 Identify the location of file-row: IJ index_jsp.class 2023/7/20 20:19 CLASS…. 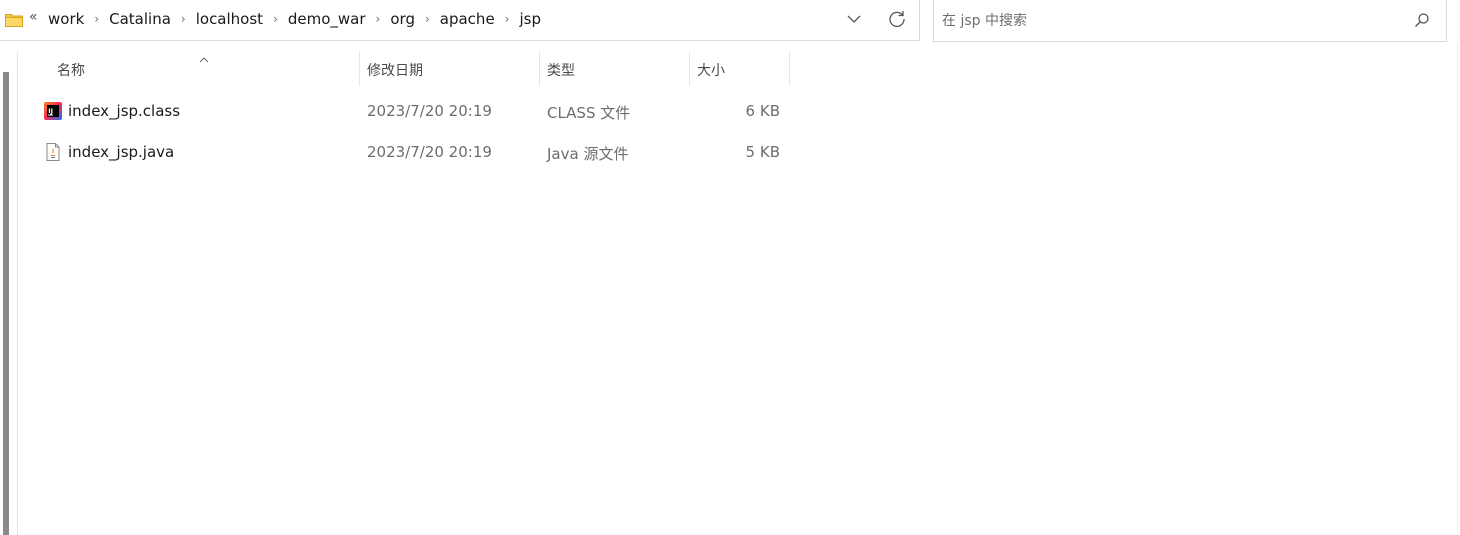
(420, 111).